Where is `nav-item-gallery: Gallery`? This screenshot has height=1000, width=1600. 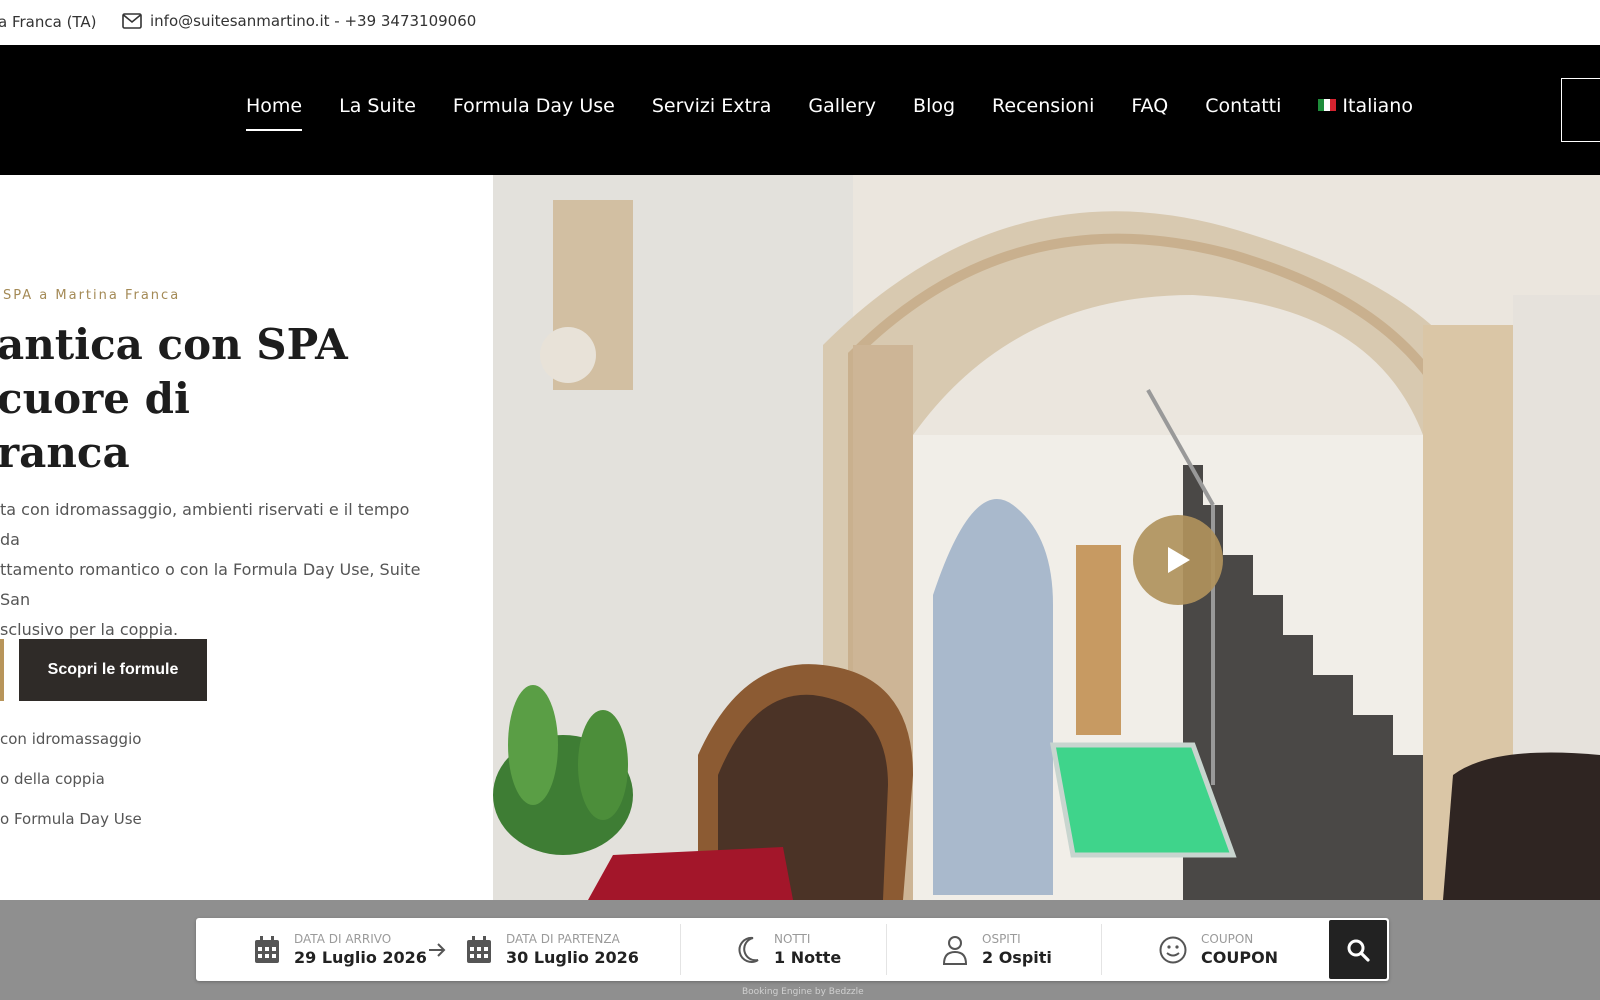
nav-item-gallery: Gallery is located at coordinates (842, 106).